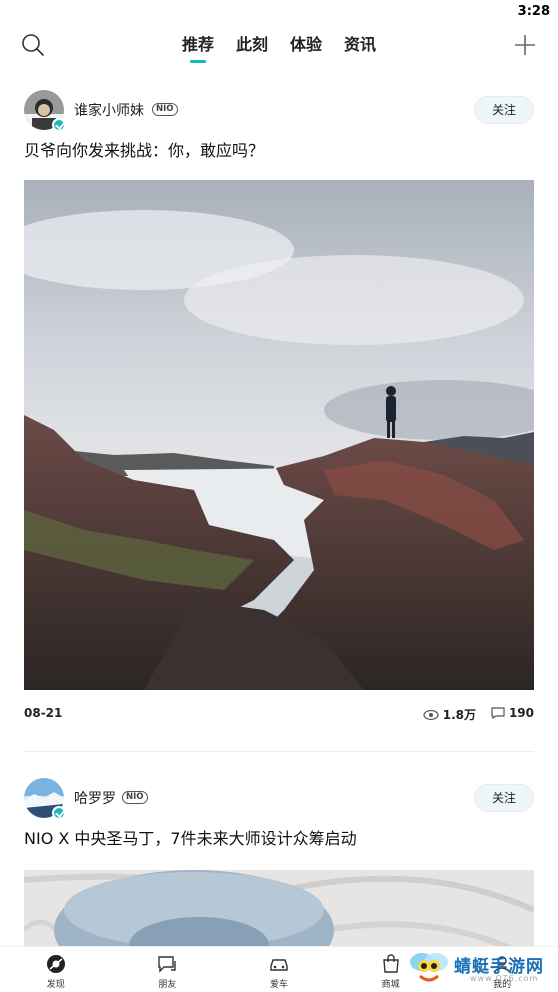 This screenshot has width=558, height=992. What do you see at coordinates (252, 47) in the screenshot?
I see `tab-moment: 此刻` at bounding box center [252, 47].